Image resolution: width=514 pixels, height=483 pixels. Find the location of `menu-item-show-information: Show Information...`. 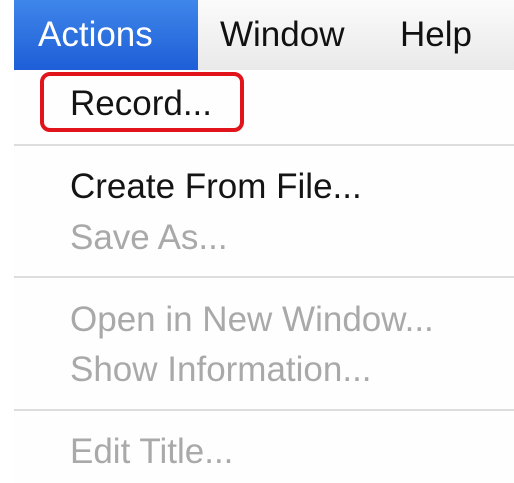

menu-item-show-information: Show Information... is located at coordinates (221, 369).